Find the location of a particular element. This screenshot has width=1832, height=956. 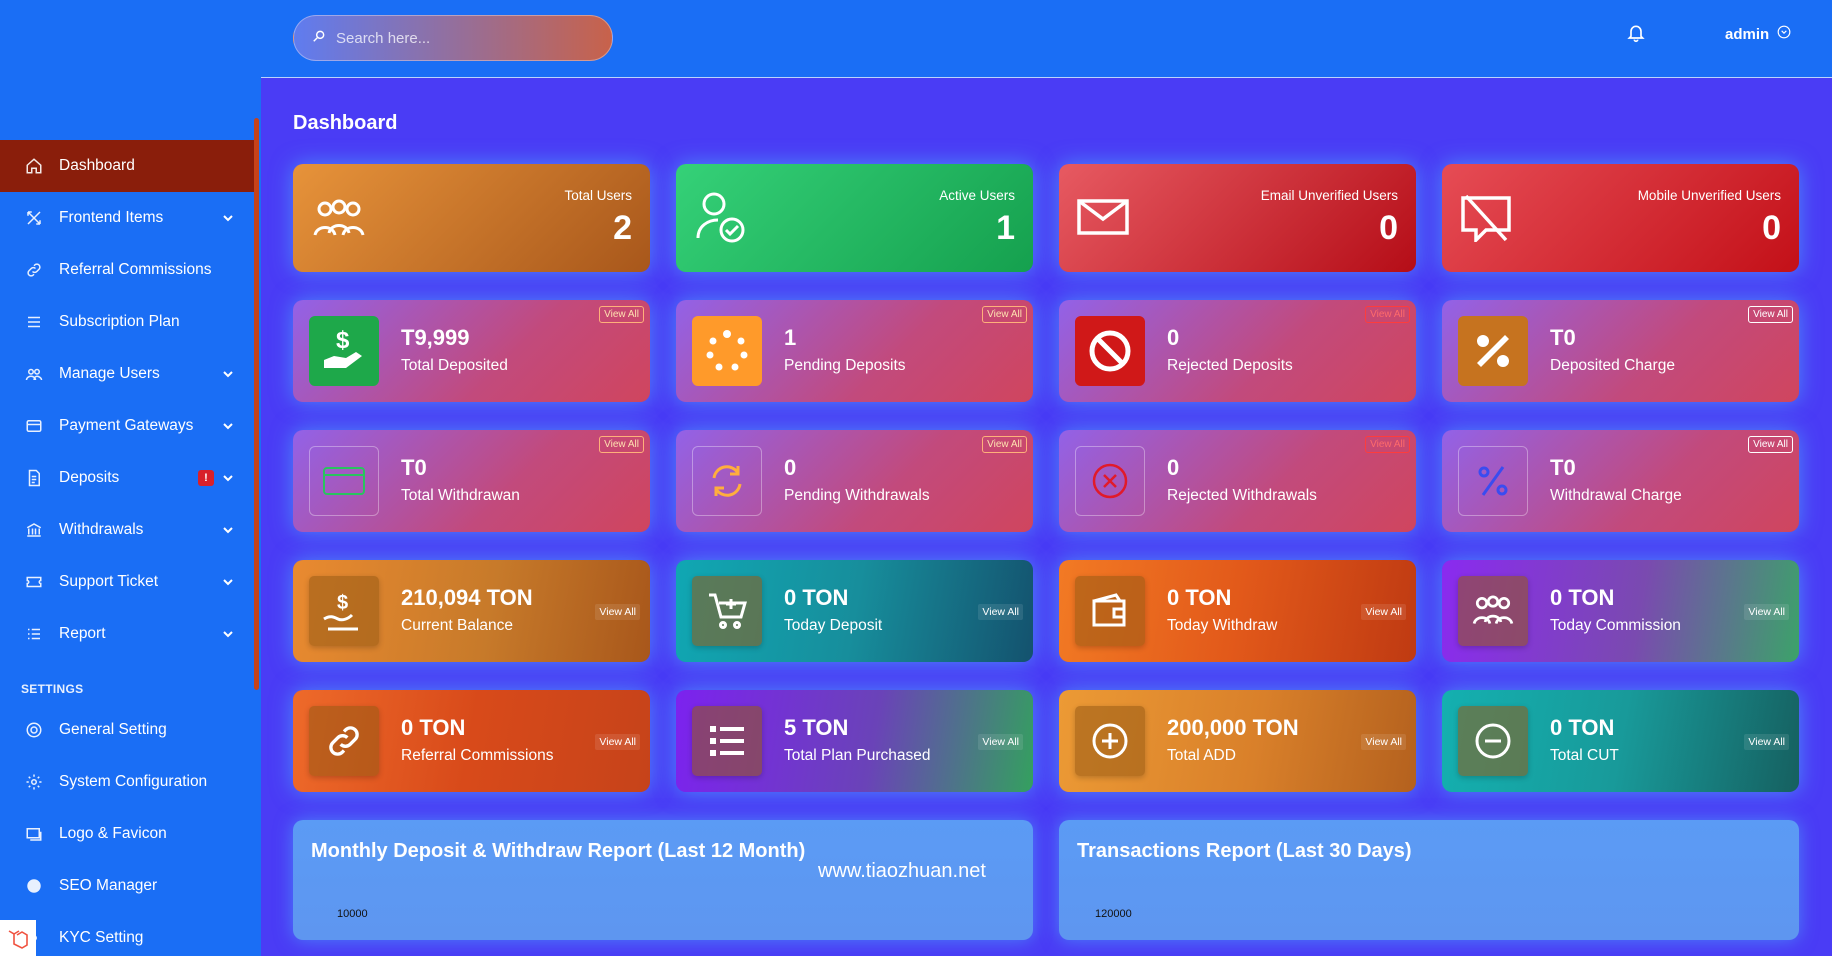

plus-circle-icon is located at coordinates (1110, 741).